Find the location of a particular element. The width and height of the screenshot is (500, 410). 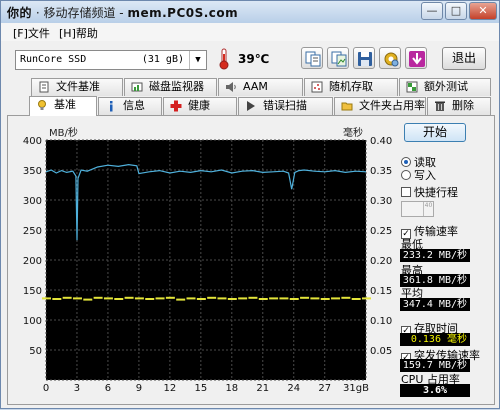

quick-value: 40 is located at coordinates (428, 209).